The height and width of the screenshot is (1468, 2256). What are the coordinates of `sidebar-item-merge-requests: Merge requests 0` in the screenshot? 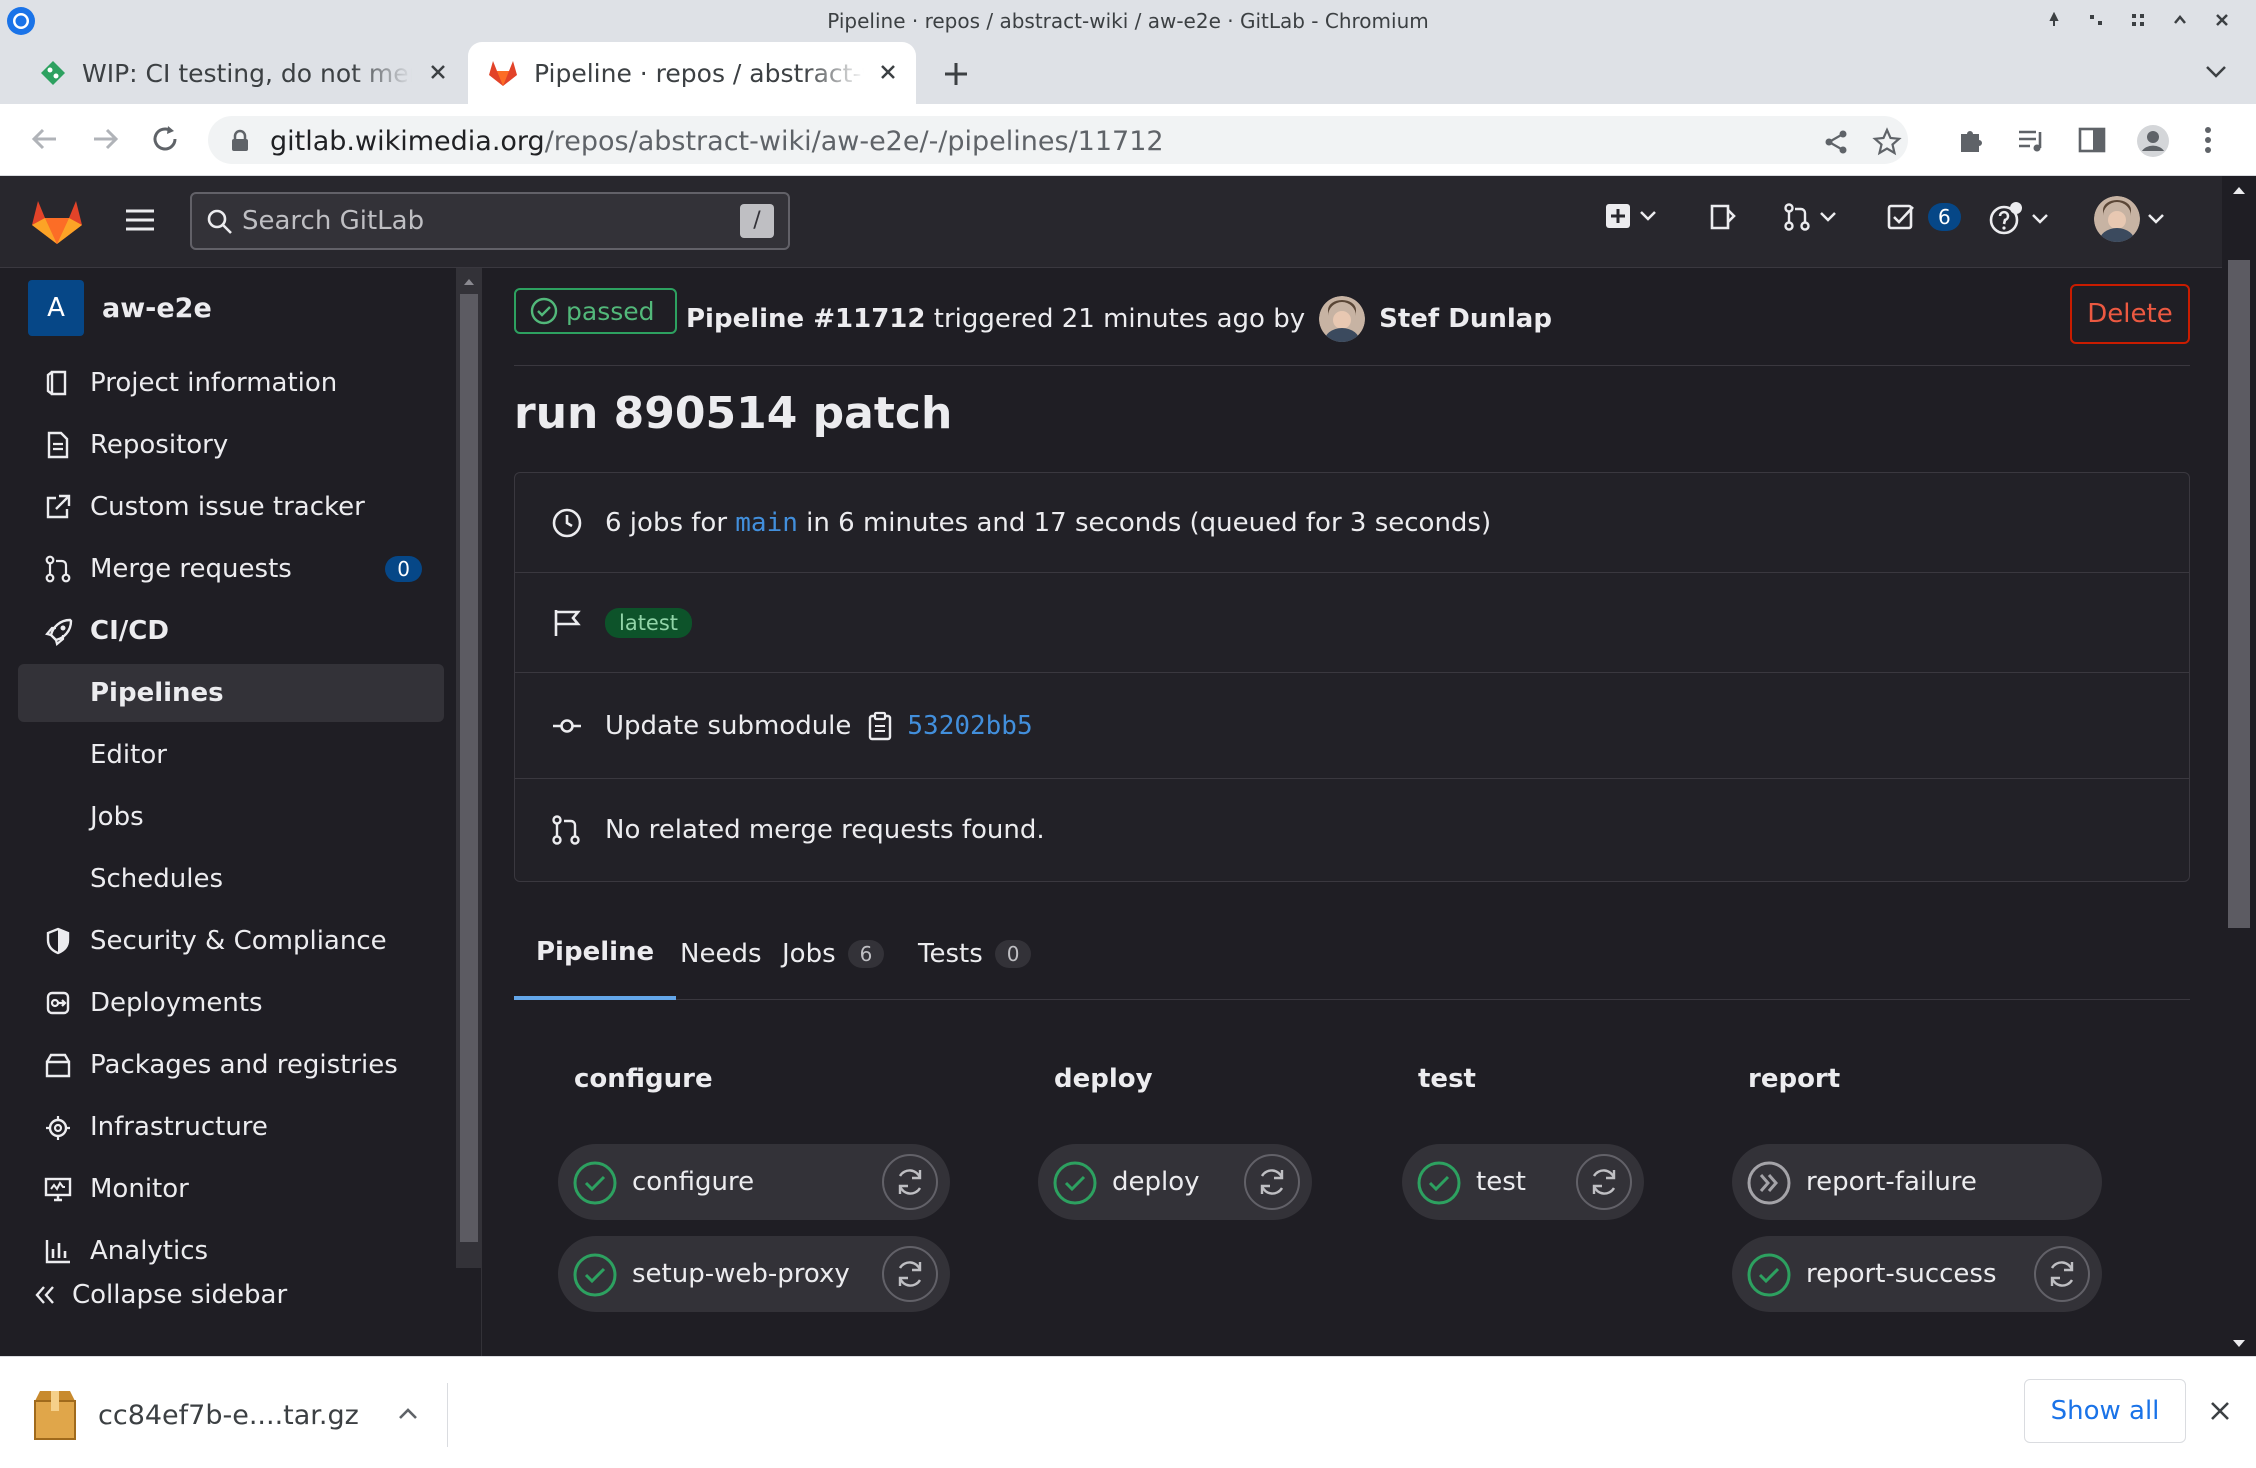 It's located at (231, 569).